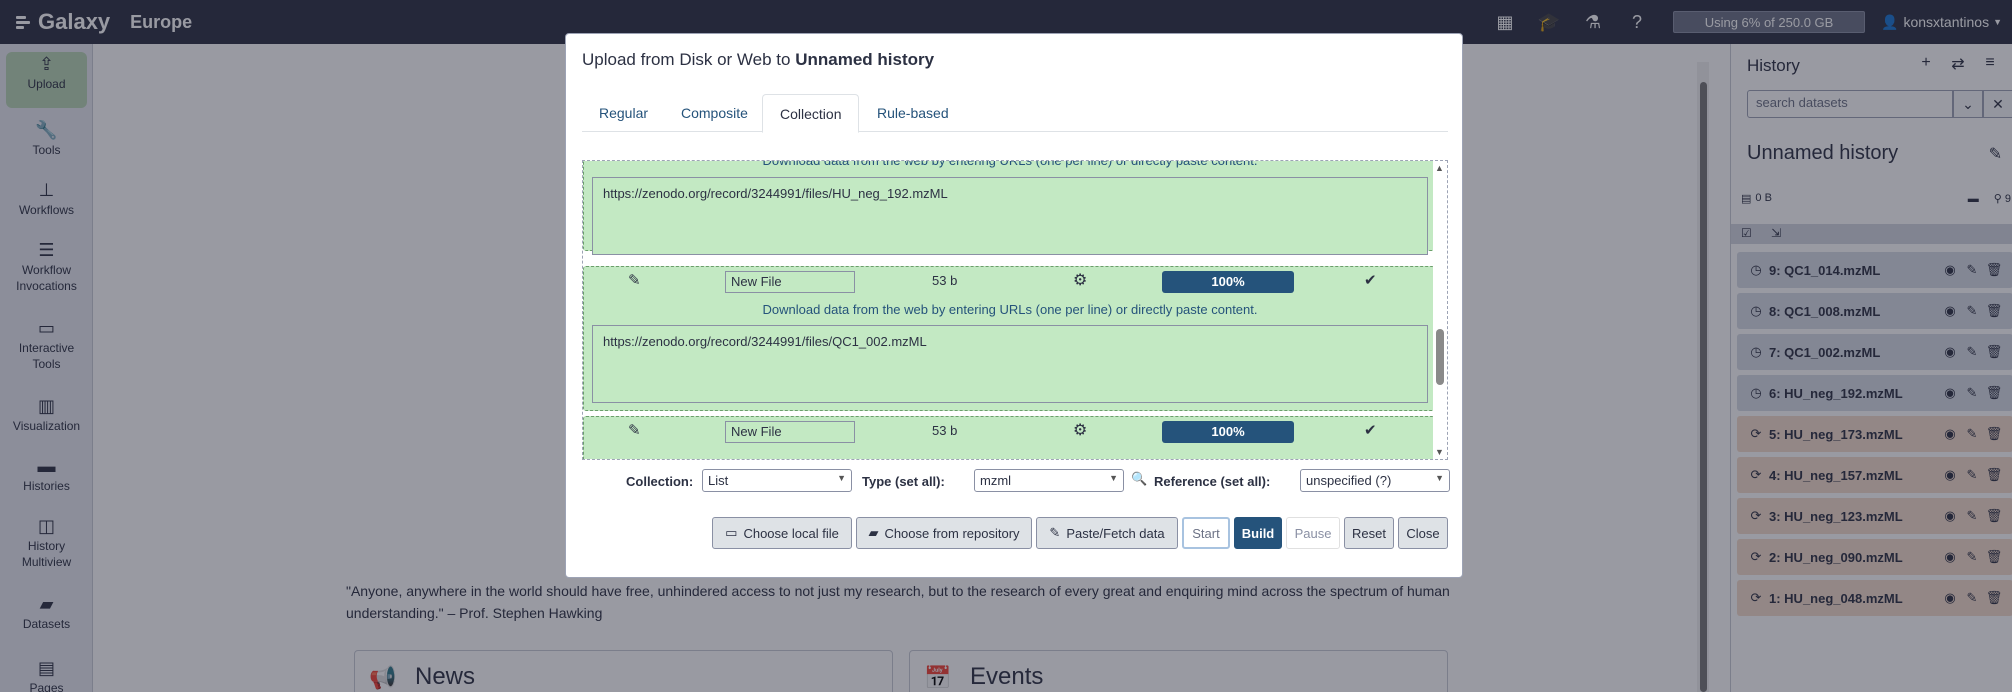 Image resolution: width=2012 pixels, height=692 pixels. What do you see at coordinates (731, 532) in the screenshot?
I see `laptop-icon: ▭` at bounding box center [731, 532].